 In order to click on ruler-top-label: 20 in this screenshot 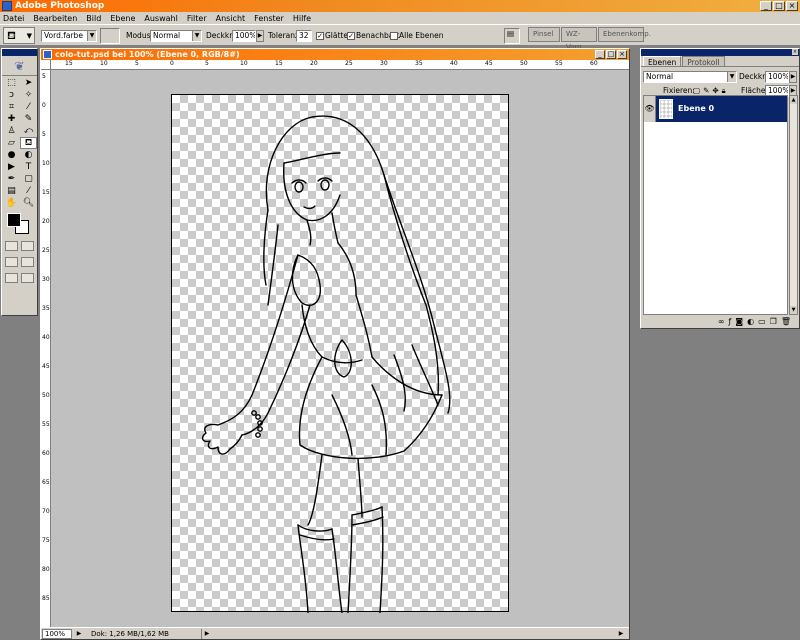, I will do `click(314, 63)`.